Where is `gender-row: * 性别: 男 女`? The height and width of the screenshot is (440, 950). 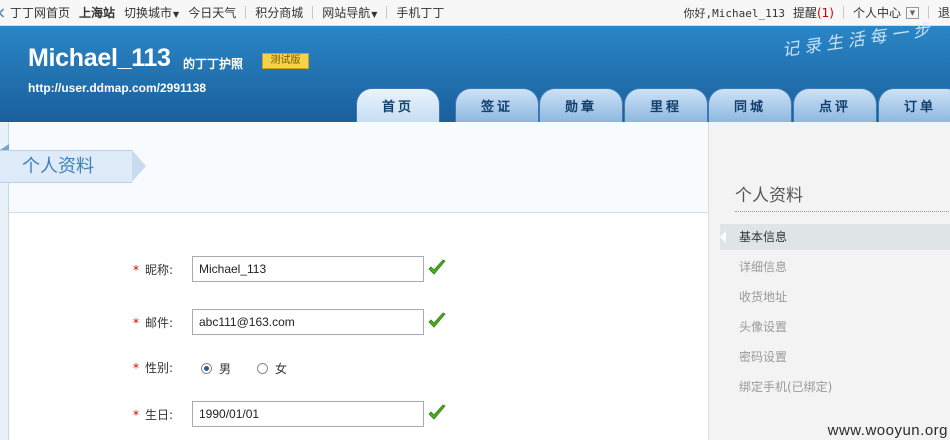 gender-row: * 性别: 男 女 is located at coordinates (358, 368).